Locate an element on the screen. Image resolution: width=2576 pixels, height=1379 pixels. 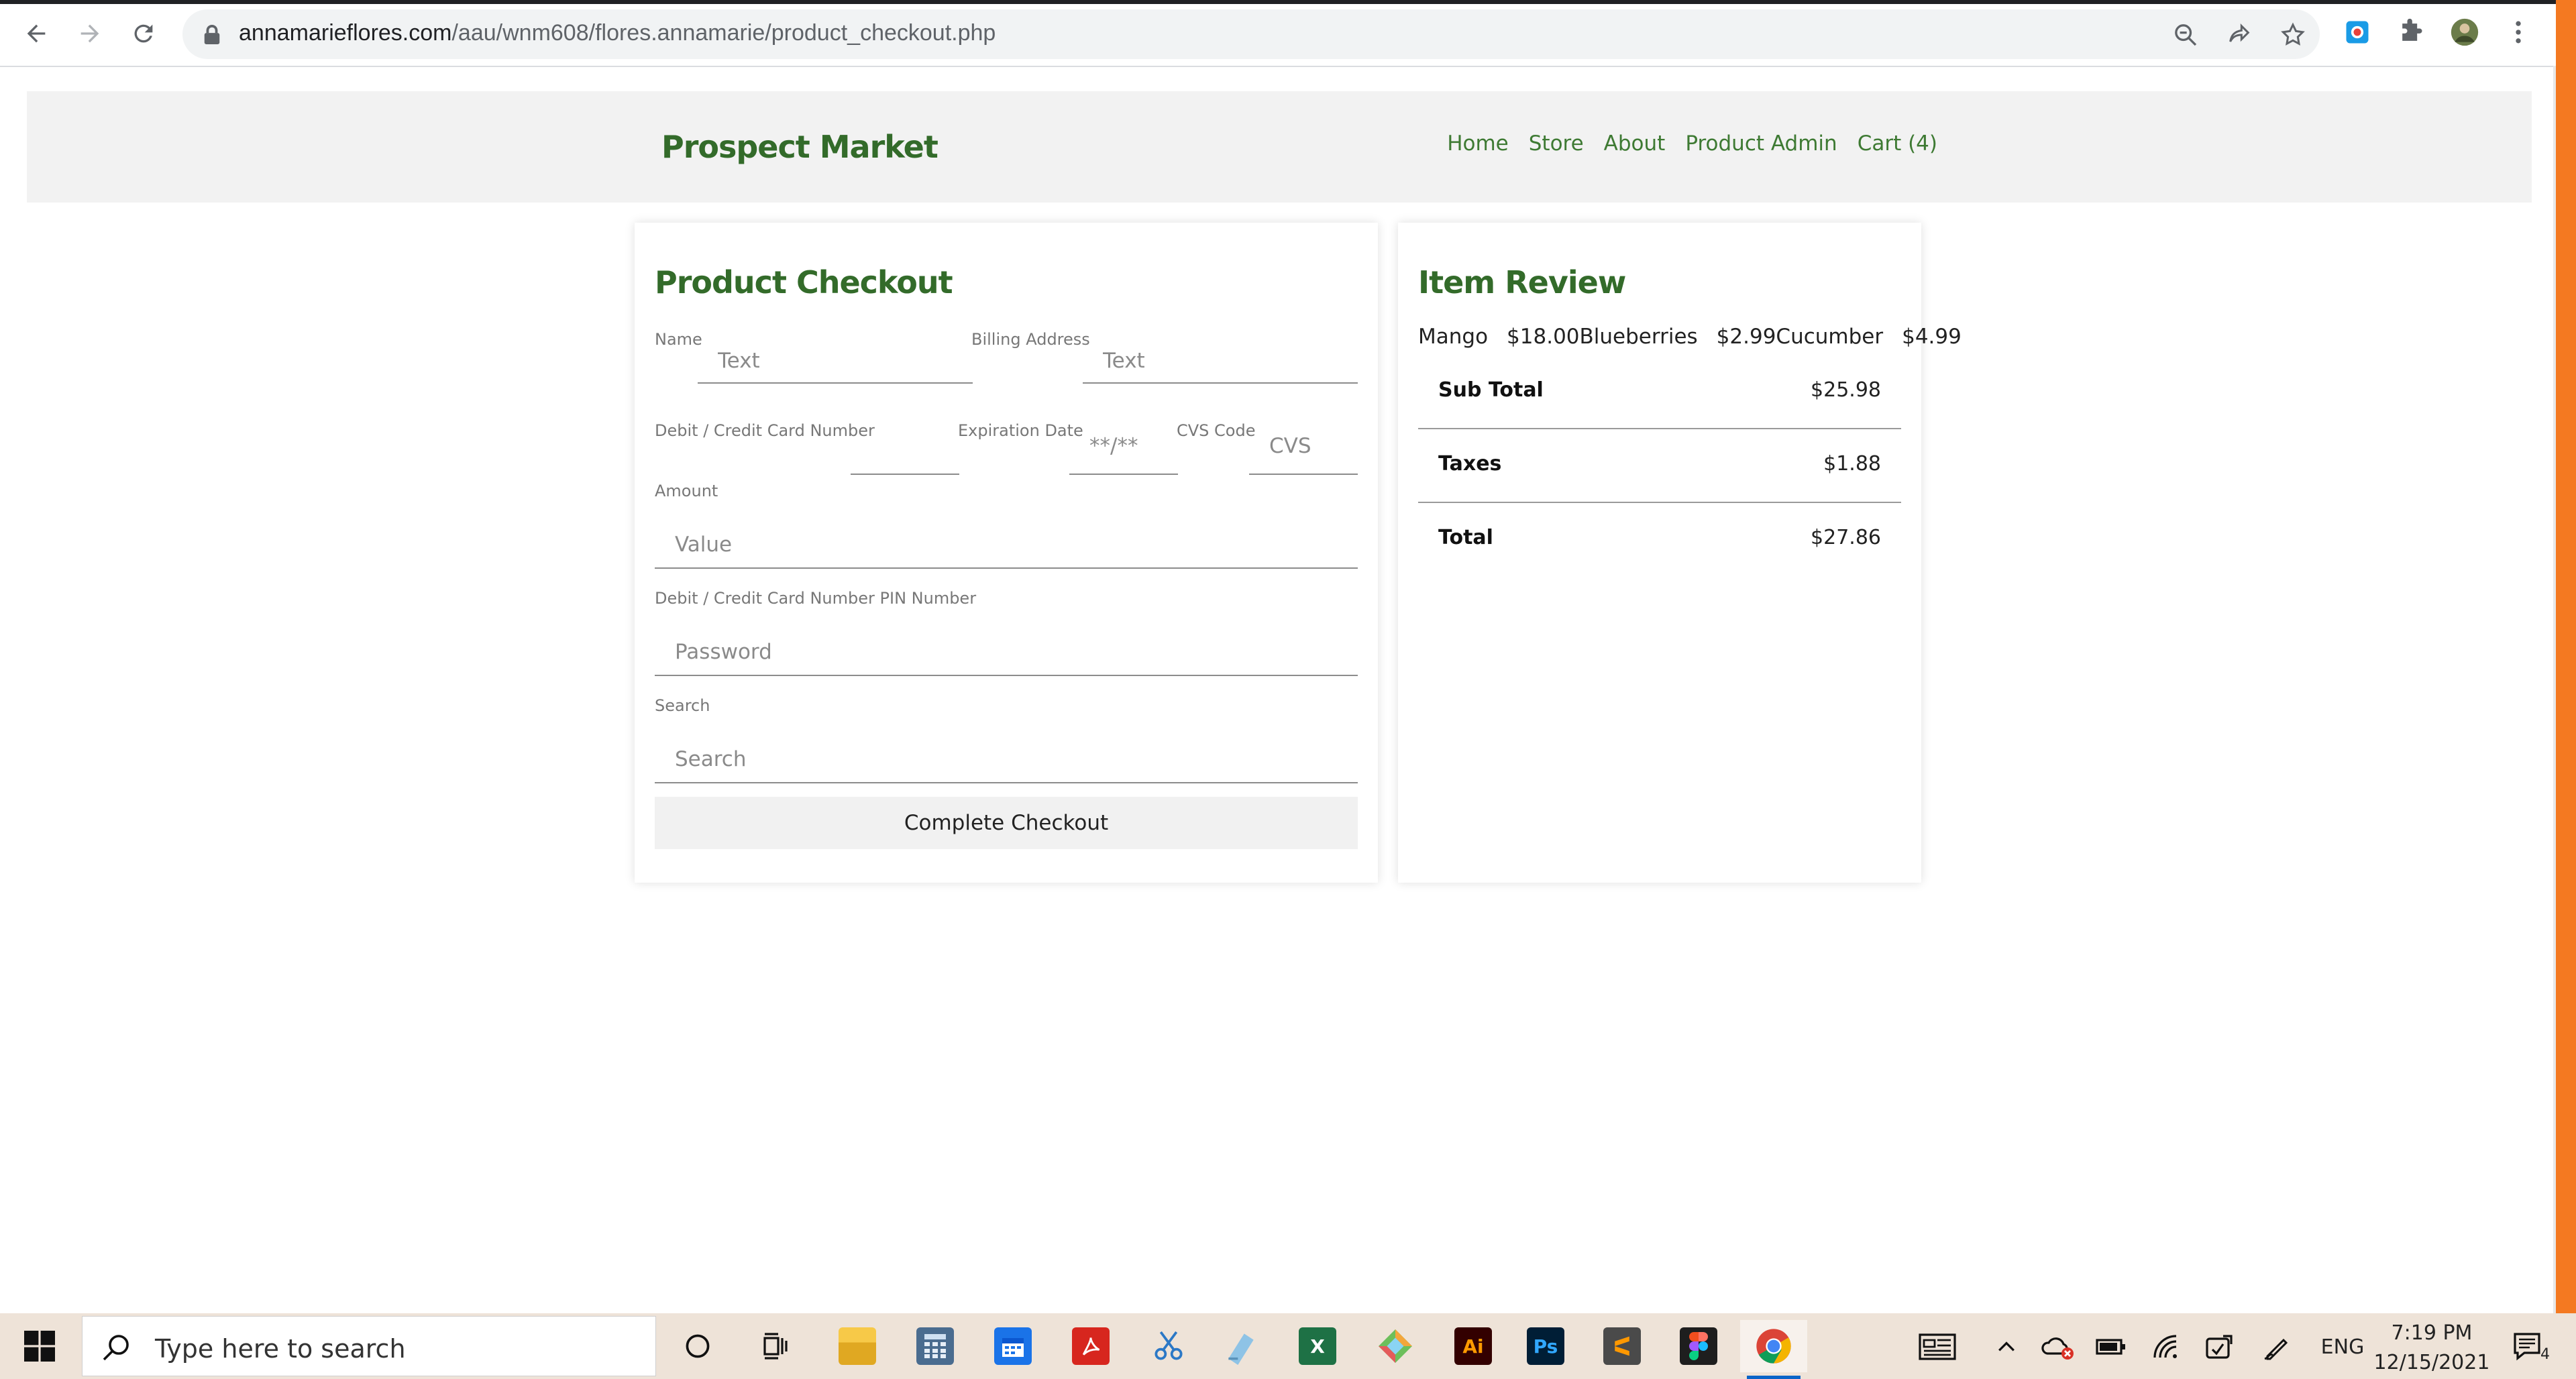
extensions-puzzle-icon is located at coordinates (2411, 32).